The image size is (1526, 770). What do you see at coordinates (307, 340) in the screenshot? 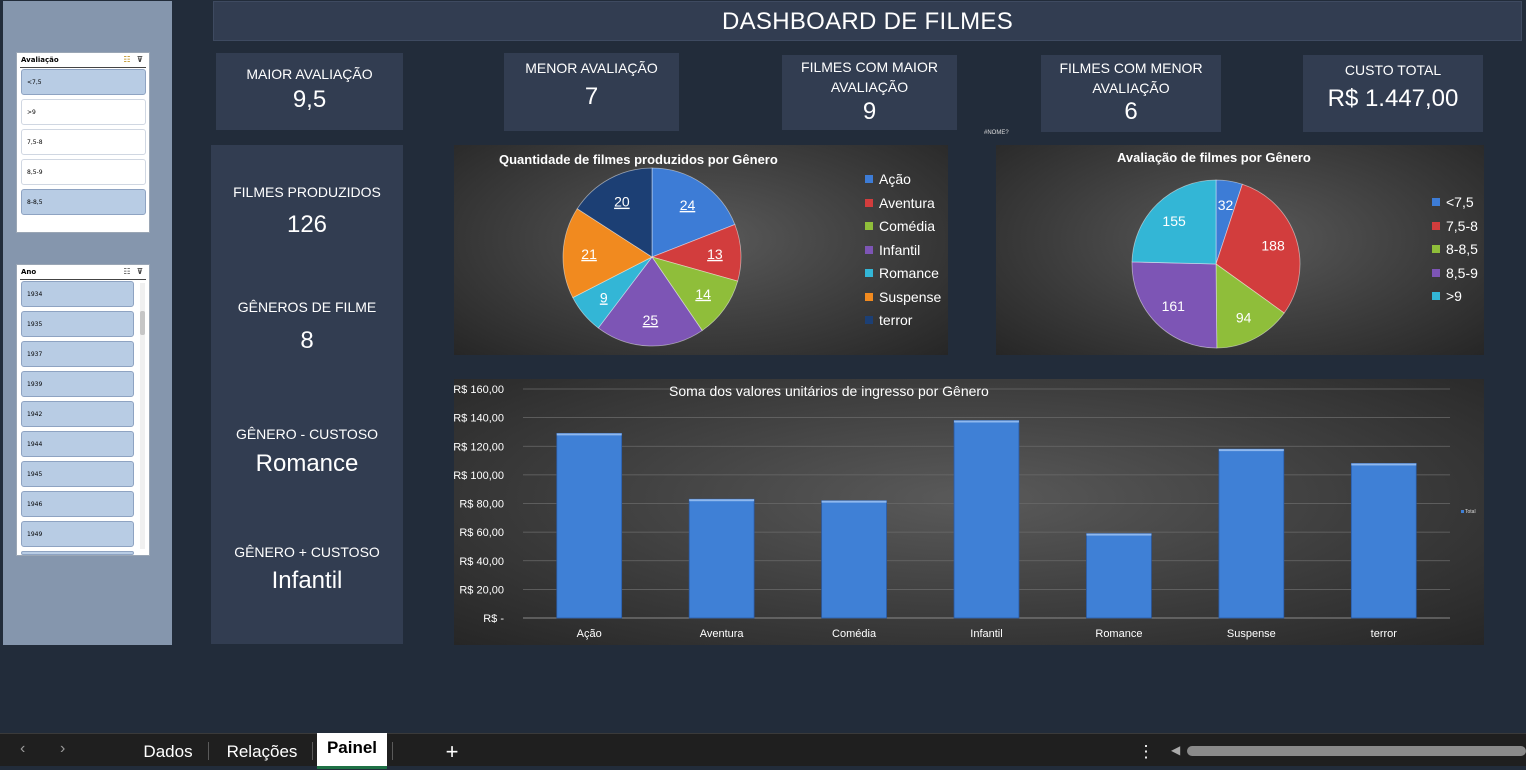
I see `stat-value: 8` at bounding box center [307, 340].